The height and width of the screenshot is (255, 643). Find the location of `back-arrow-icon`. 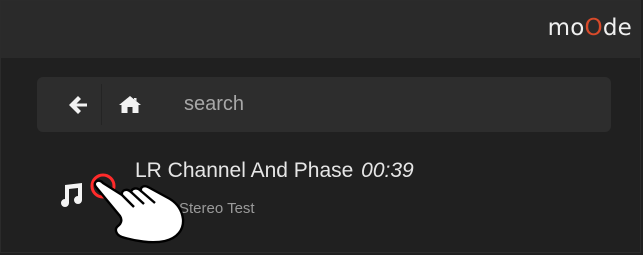

back-arrow-icon is located at coordinates (78, 104).